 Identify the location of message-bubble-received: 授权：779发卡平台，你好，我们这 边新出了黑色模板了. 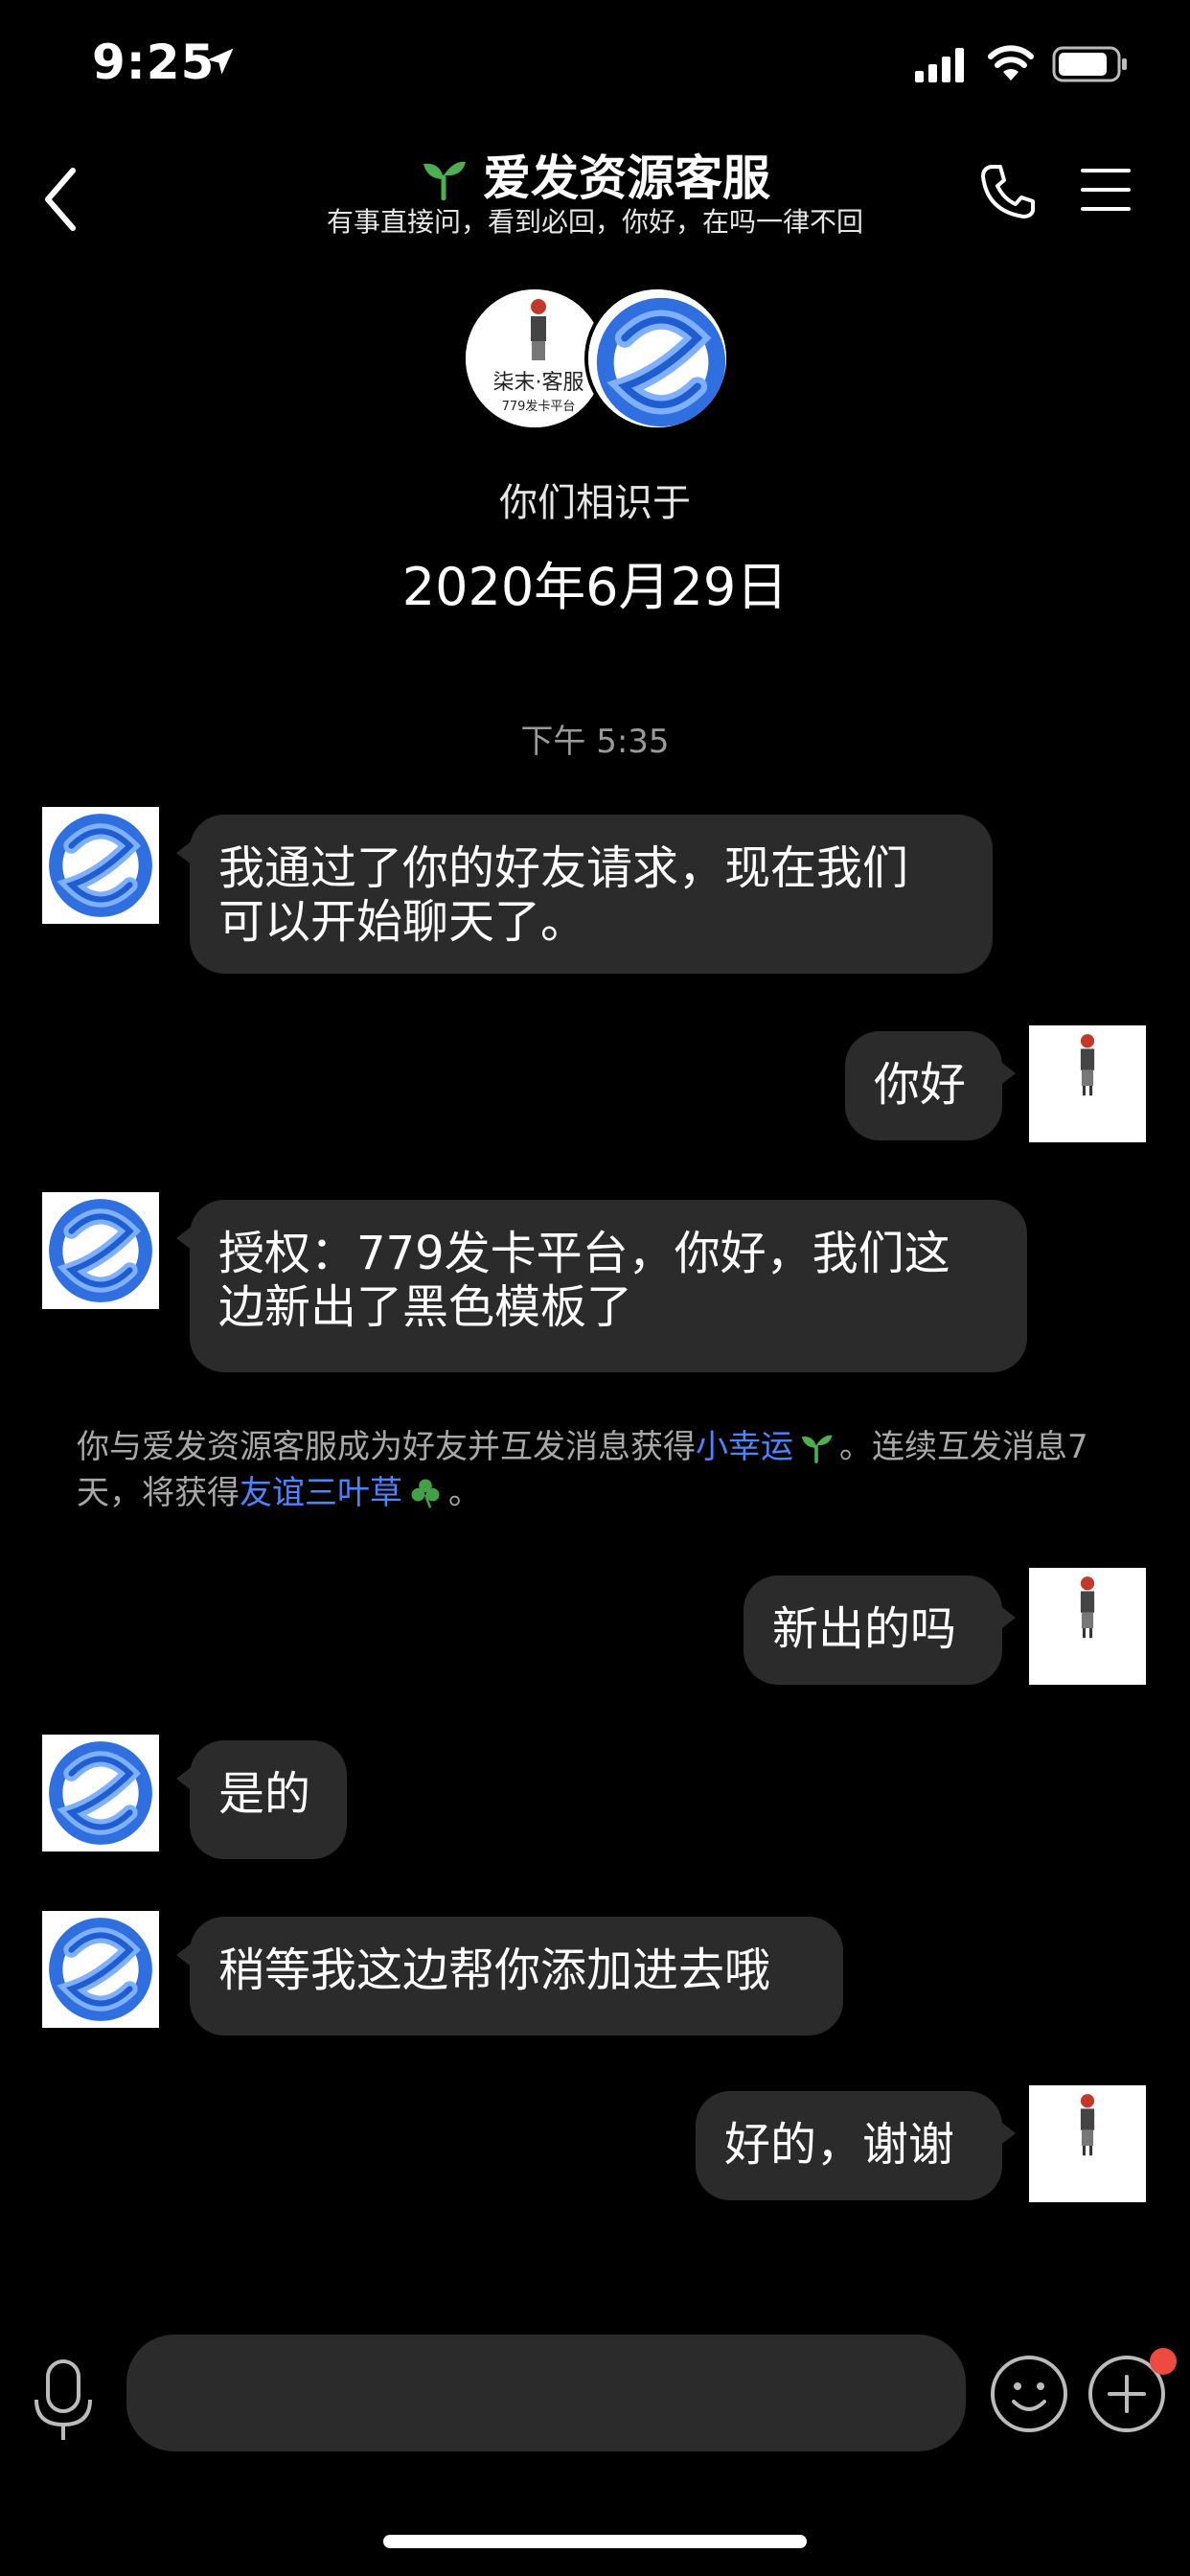
(602, 1286).